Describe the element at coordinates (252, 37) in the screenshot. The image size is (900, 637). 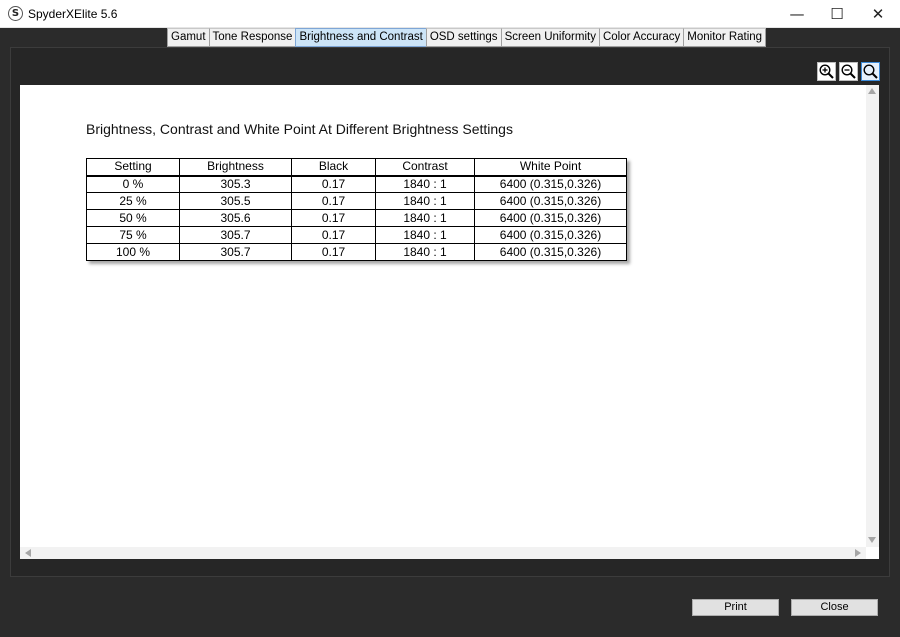
I see `tab-tone-response: Tone Response` at that location.